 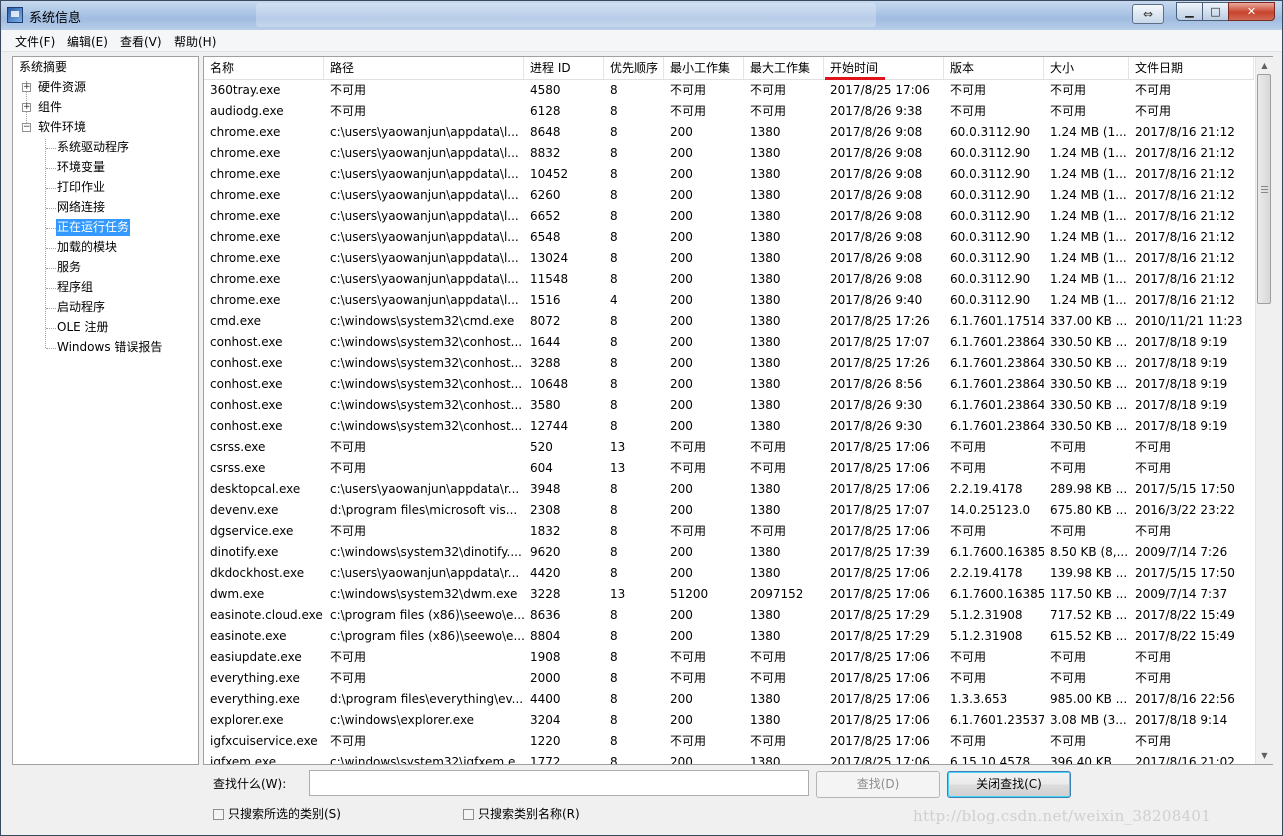 I want to click on column-header-priority: 优先顺序, so click(x=634, y=68).